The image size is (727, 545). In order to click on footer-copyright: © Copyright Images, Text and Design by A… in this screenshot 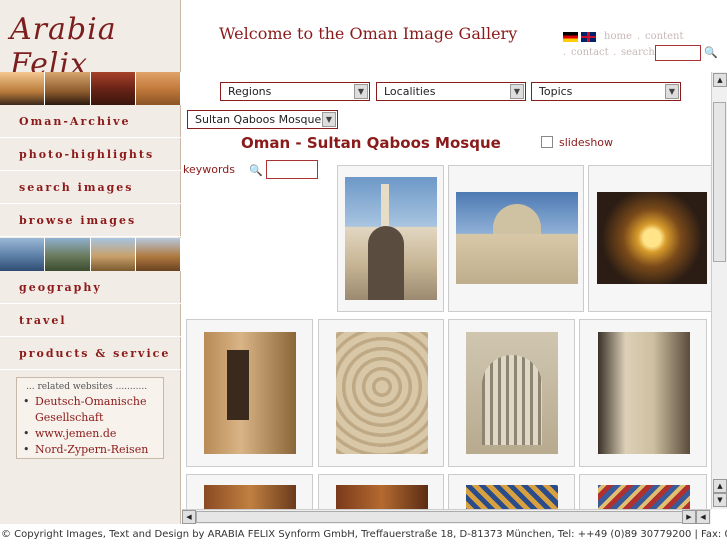, I will do `click(364, 534)`.